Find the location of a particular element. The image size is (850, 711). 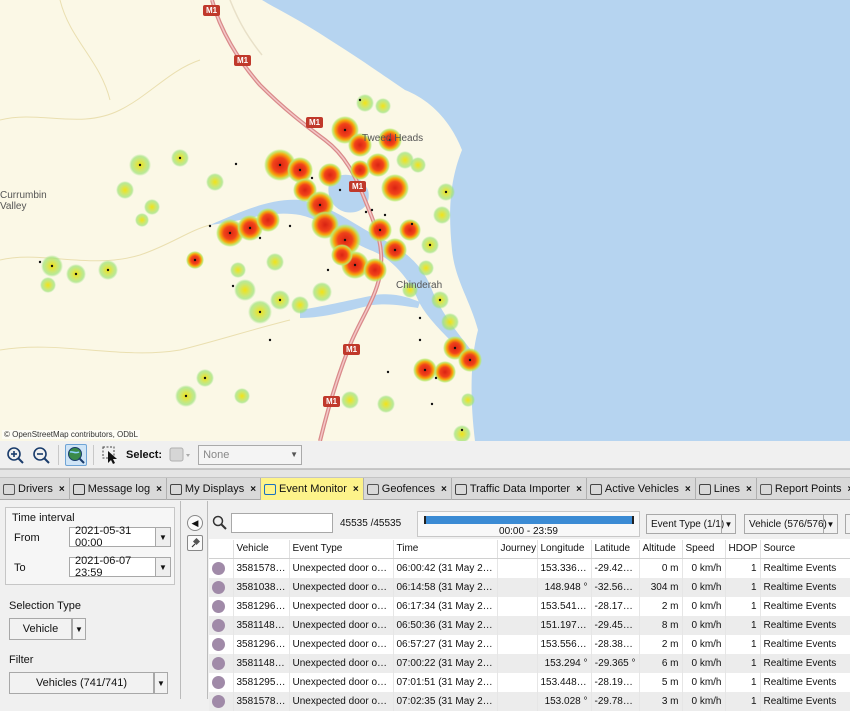

event-type-filter: Event Type (1/1) ▼ is located at coordinates (691, 524).